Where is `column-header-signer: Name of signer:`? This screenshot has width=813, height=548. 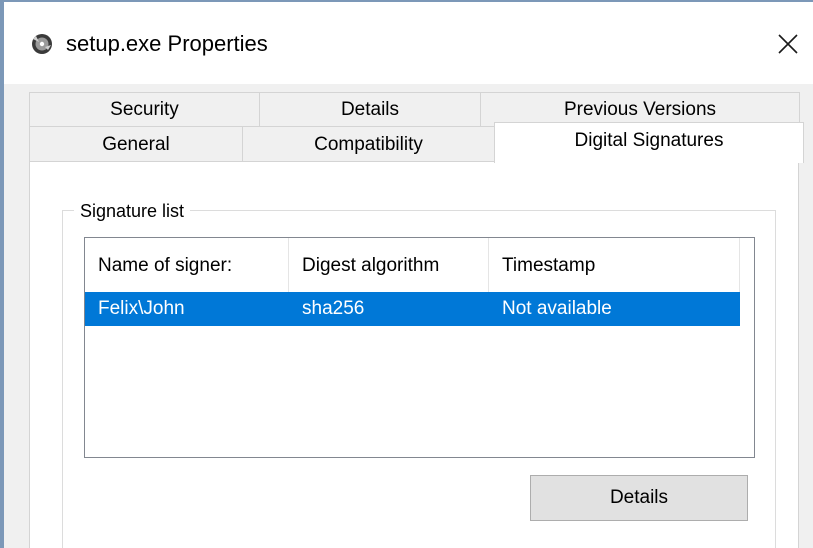 column-header-signer: Name of signer: is located at coordinates (187, 265).